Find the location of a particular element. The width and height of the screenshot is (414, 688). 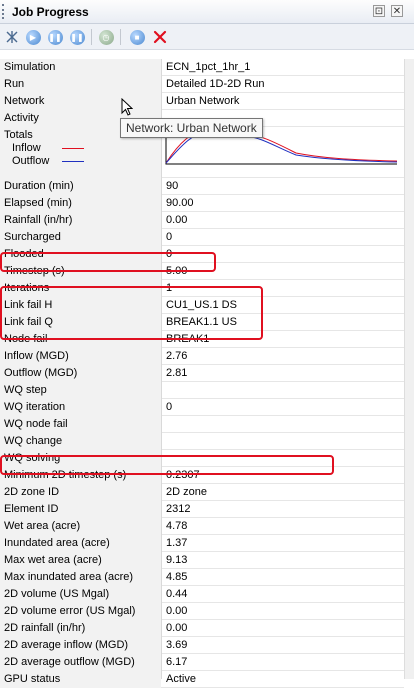

toolbar: ▶ ❚❚ ❚❚ ◷ ■ is located at coordinates (207, 37).